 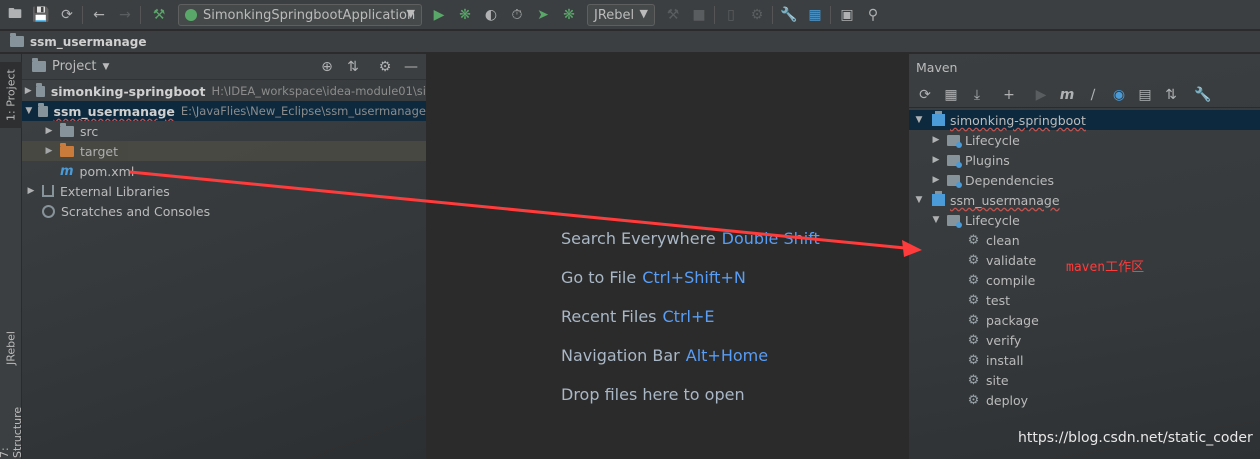 I want to click on maven-phase-verify: ⚙ verify, so click(x=1084, y=340).